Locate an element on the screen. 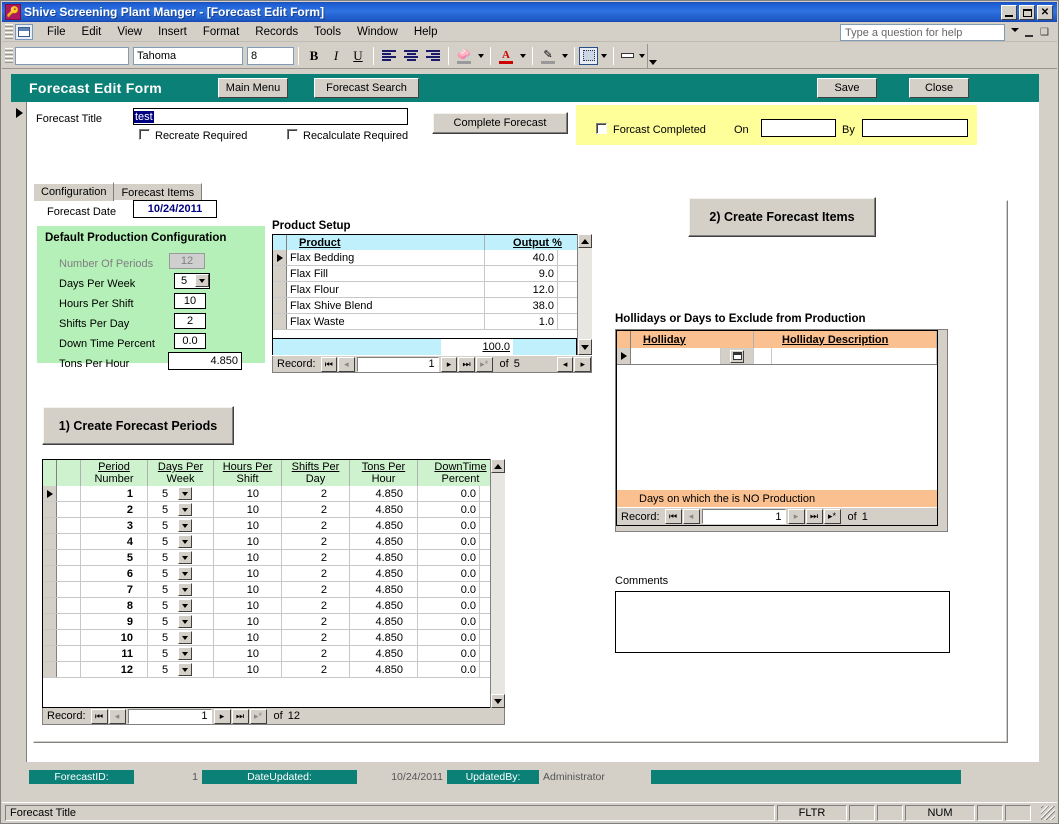 This screenshot has width=1059, height=824. recalculate-required-checkbox is located at coordinates (292, 134).